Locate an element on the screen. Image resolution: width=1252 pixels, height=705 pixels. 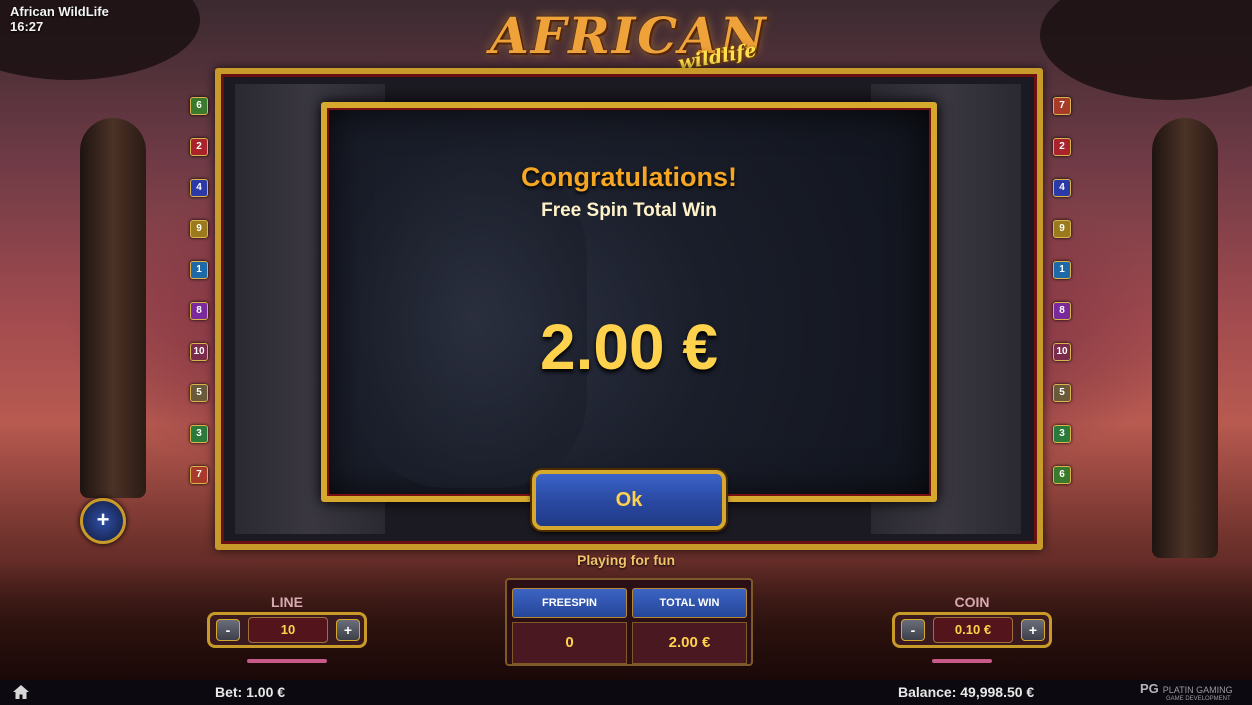
window-title: African WildLife 16:27 is located at coordinates (59, 19).